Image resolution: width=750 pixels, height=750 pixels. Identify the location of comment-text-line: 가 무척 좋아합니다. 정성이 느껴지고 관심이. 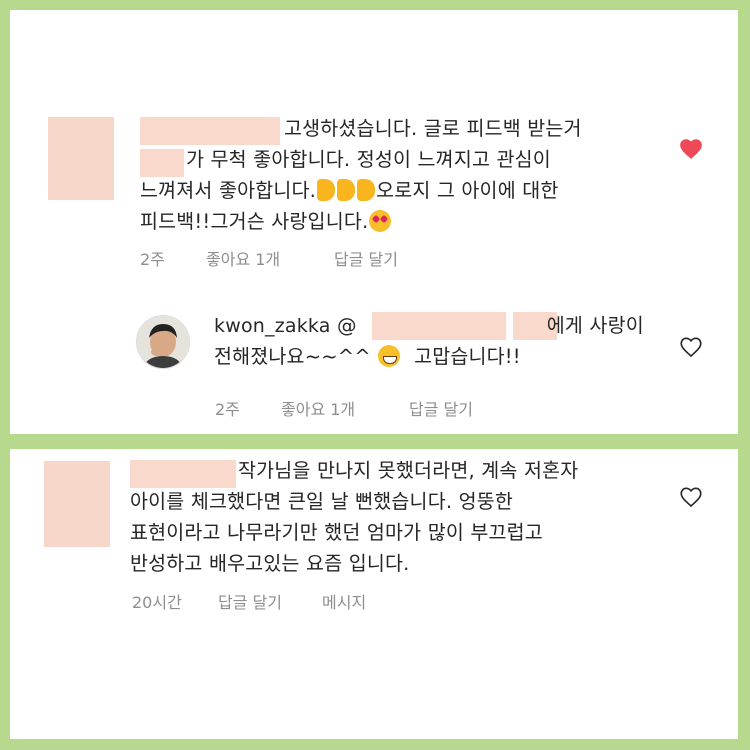
(368, 159).